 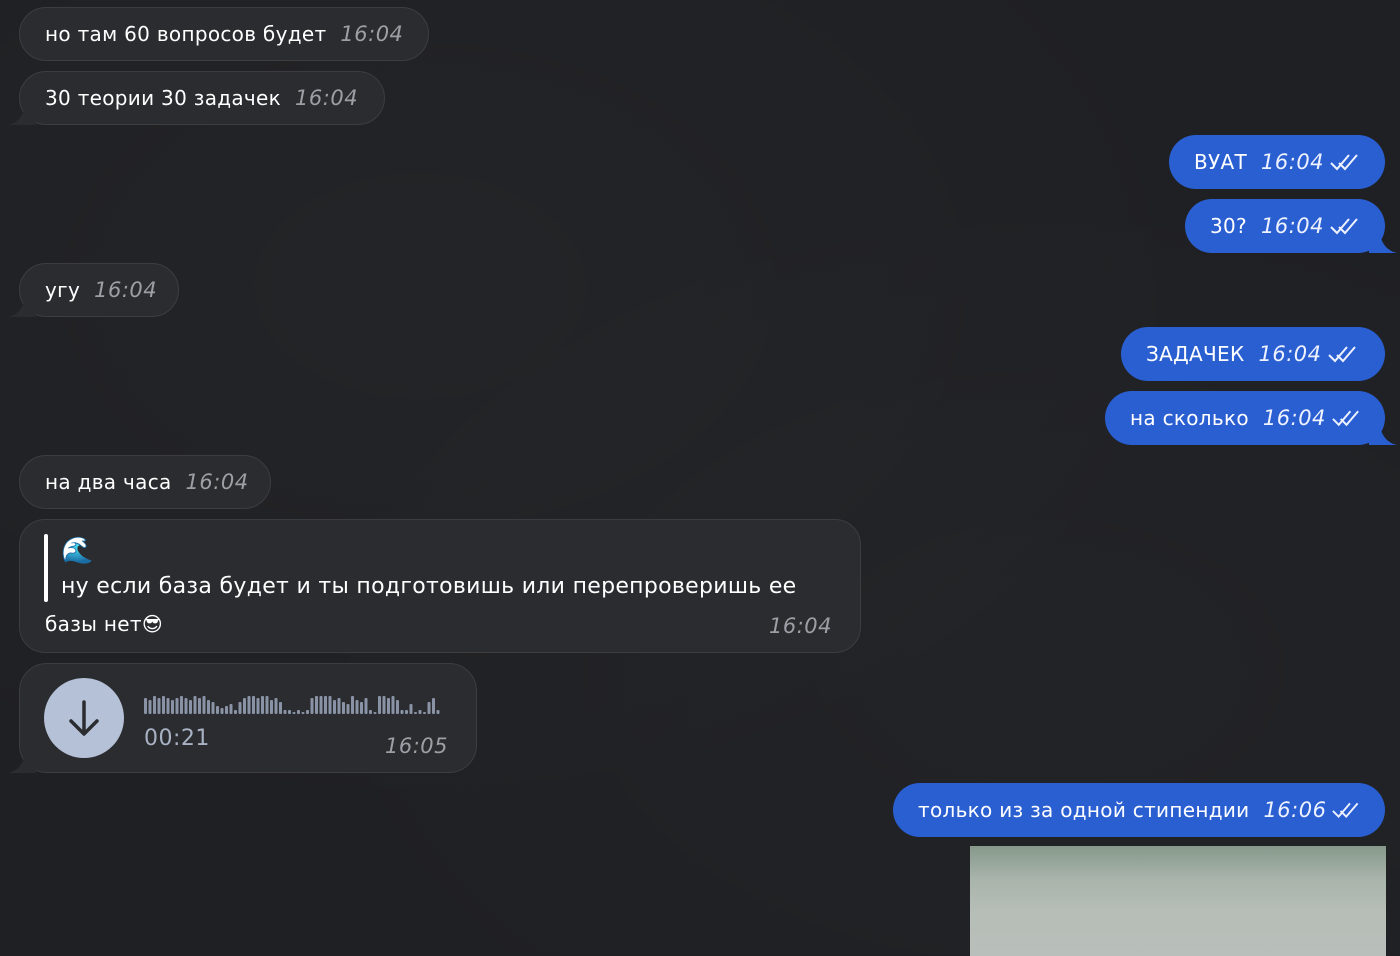 I want to click on voice-duration: 00:21, so click(x=177, y=738).